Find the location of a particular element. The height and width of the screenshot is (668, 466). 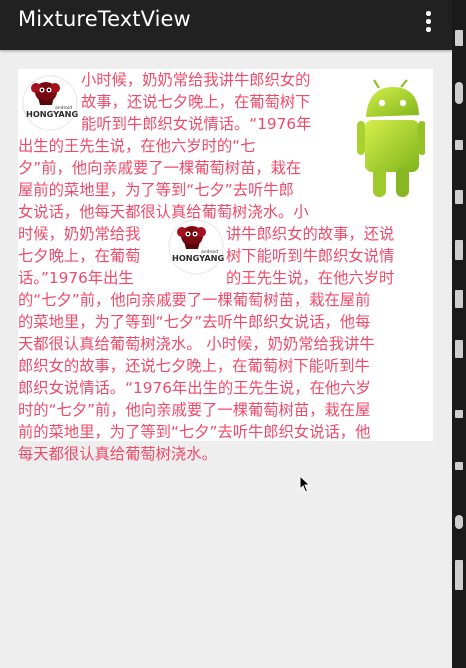

text-line: 能听到牛郎织女说情话。“1976年 is located at coordinates (196, 124).